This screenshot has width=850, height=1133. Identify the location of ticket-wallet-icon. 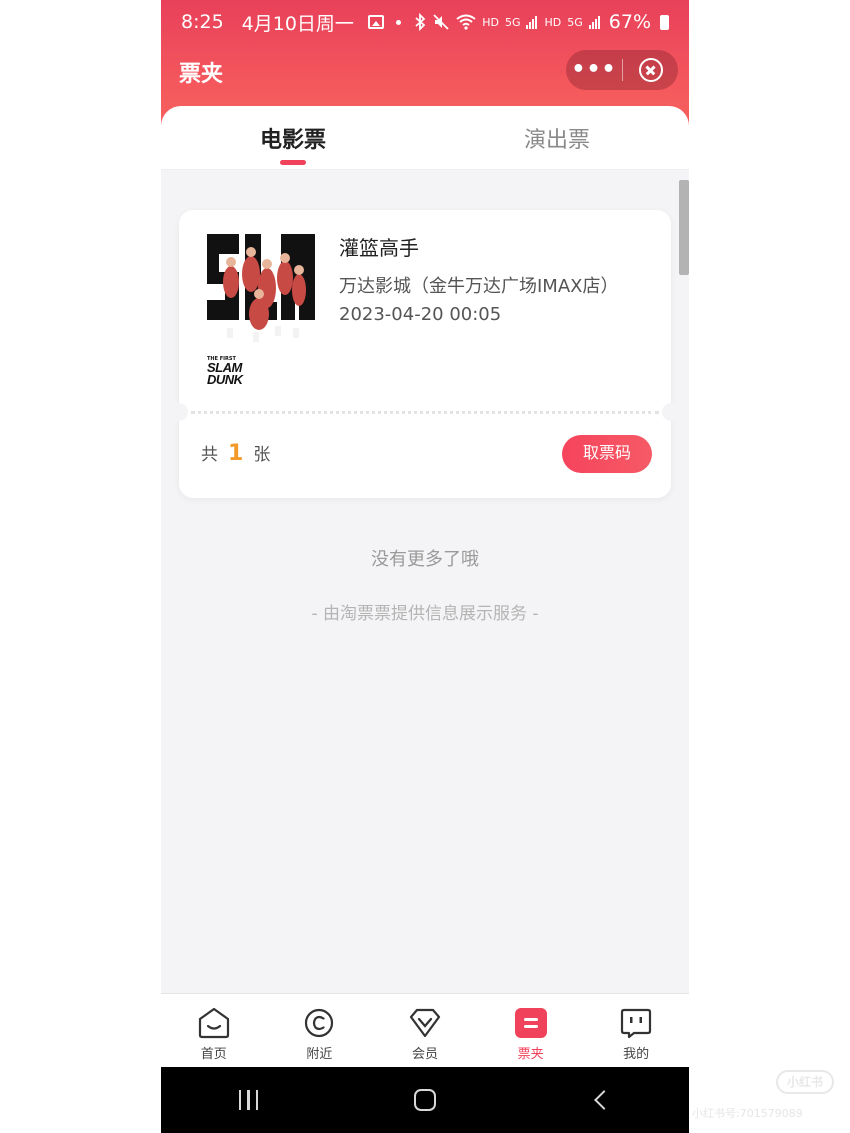
(531, 1023).